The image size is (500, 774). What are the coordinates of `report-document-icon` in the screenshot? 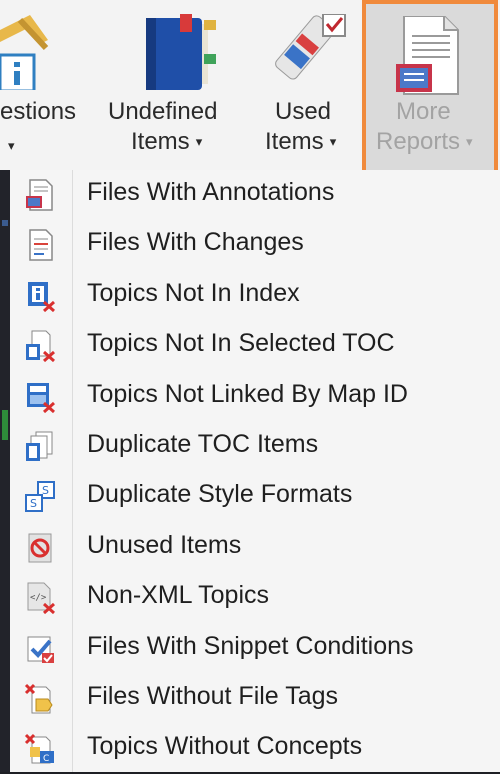 It's located at (427, 55).